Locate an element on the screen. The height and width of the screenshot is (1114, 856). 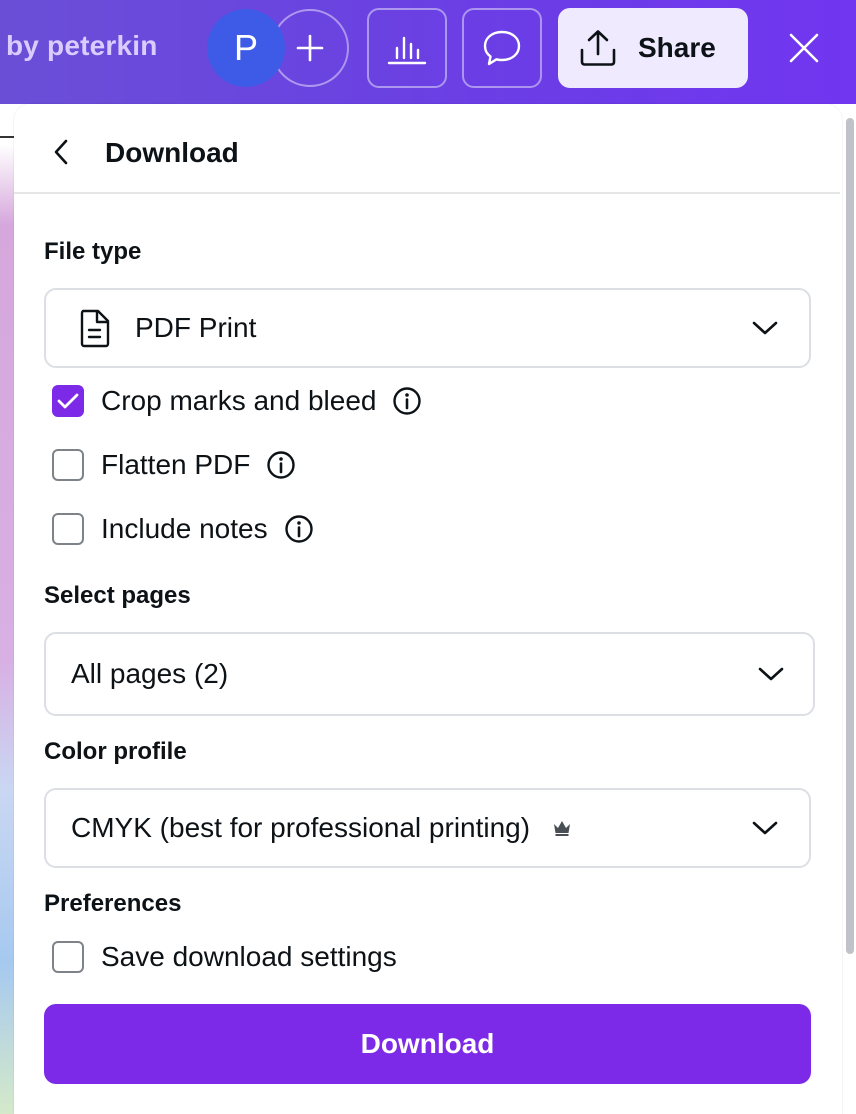
panel-scrollbar is located at coordinates (850, 536).